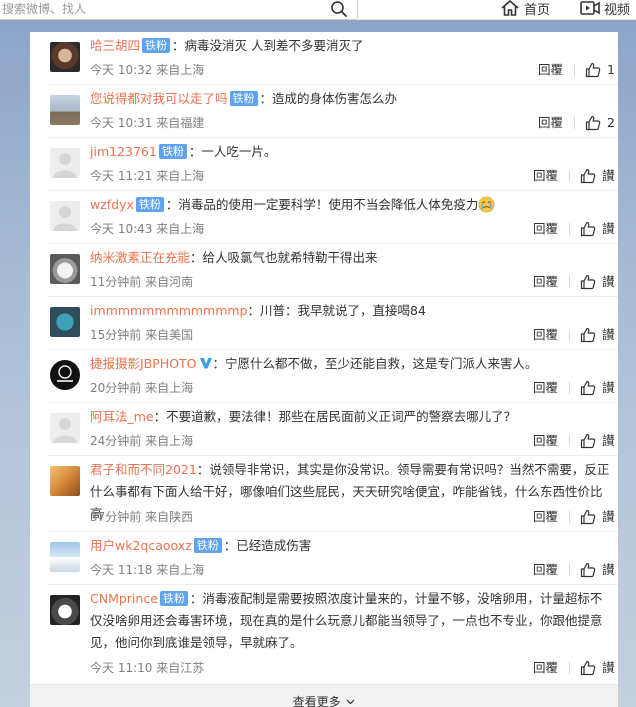  I want to click on chevron-down-icon, so click(350, 702).